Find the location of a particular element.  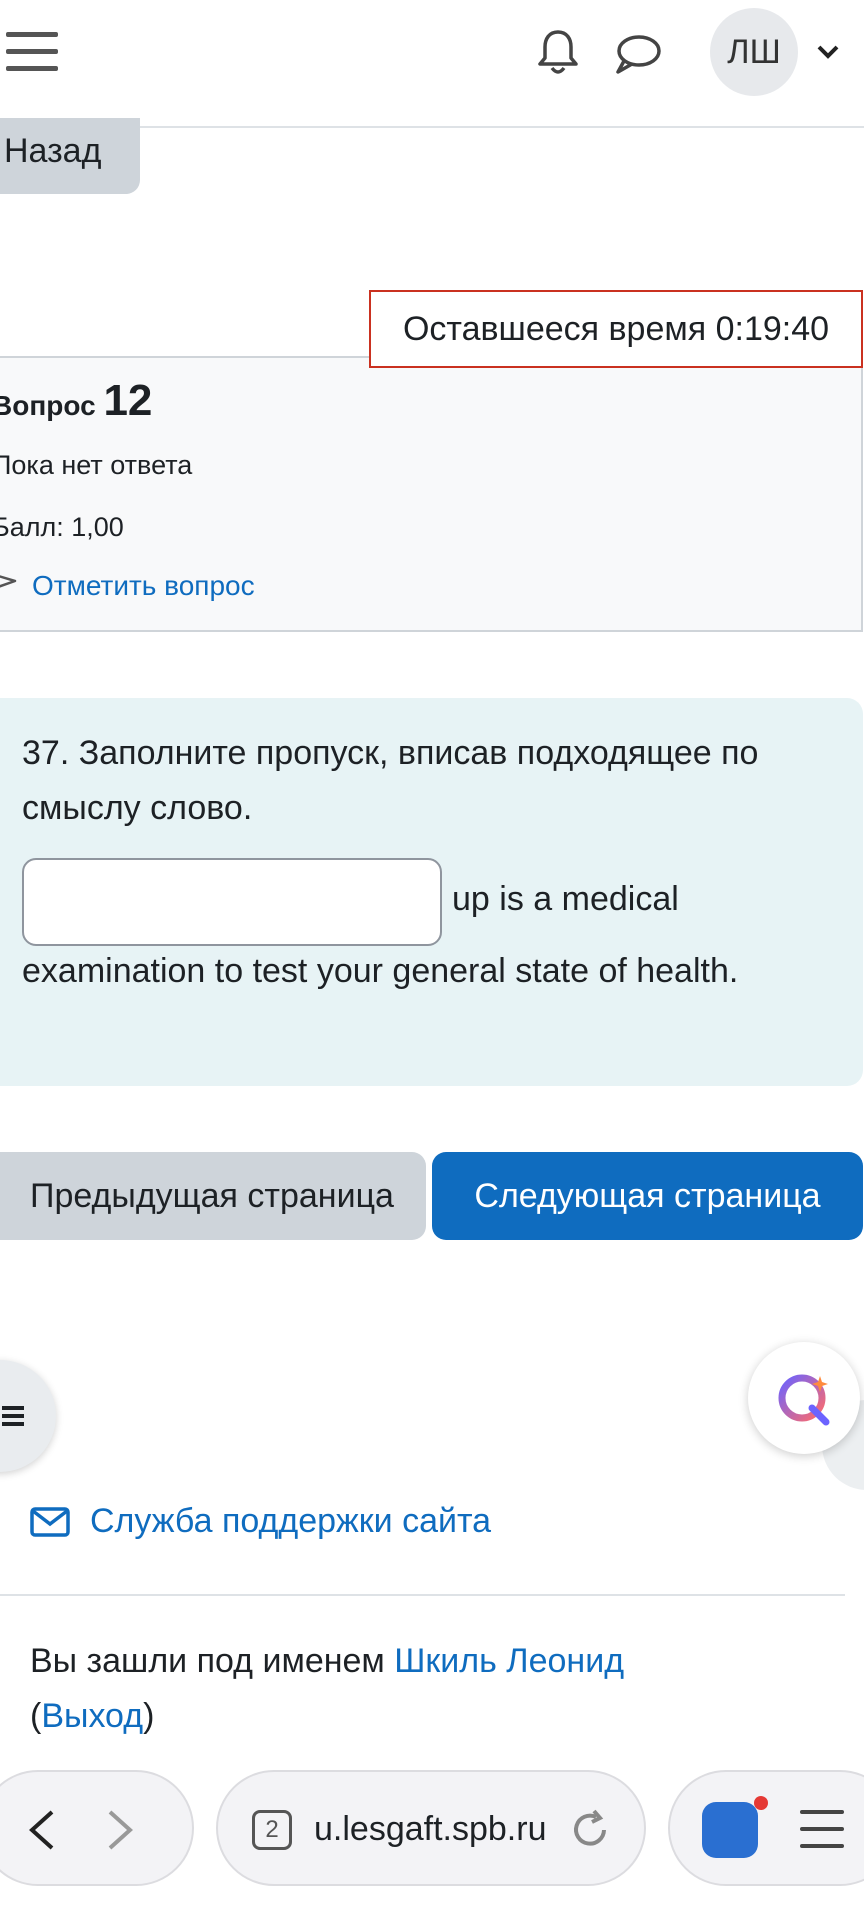

question-number: 12 is located at coordinates (128, 400).